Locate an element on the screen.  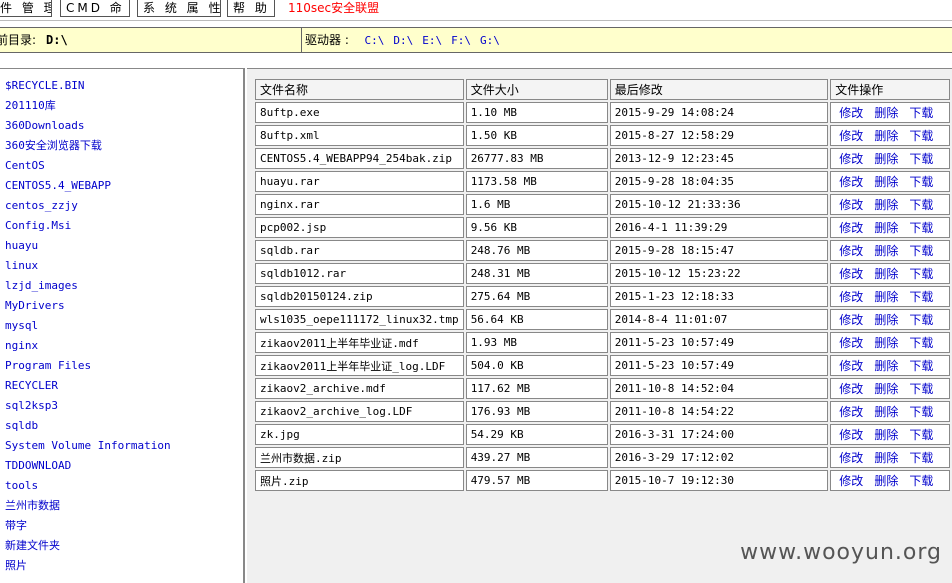
sidebar-dir-item: System Volume Information is located at coordinates (88, 446).